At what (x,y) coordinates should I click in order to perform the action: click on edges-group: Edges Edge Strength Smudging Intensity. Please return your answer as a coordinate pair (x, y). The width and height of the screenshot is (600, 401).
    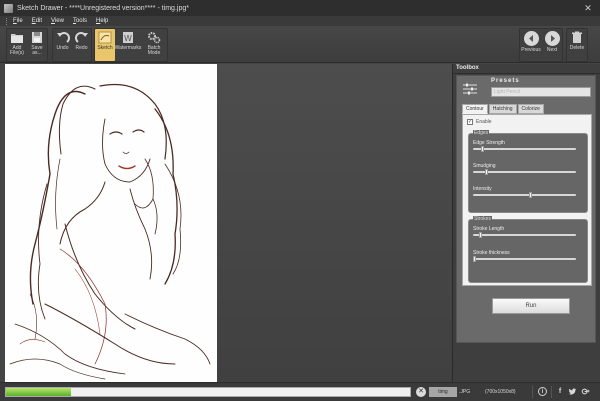
    Looking at the image, I should click on (528, 171).